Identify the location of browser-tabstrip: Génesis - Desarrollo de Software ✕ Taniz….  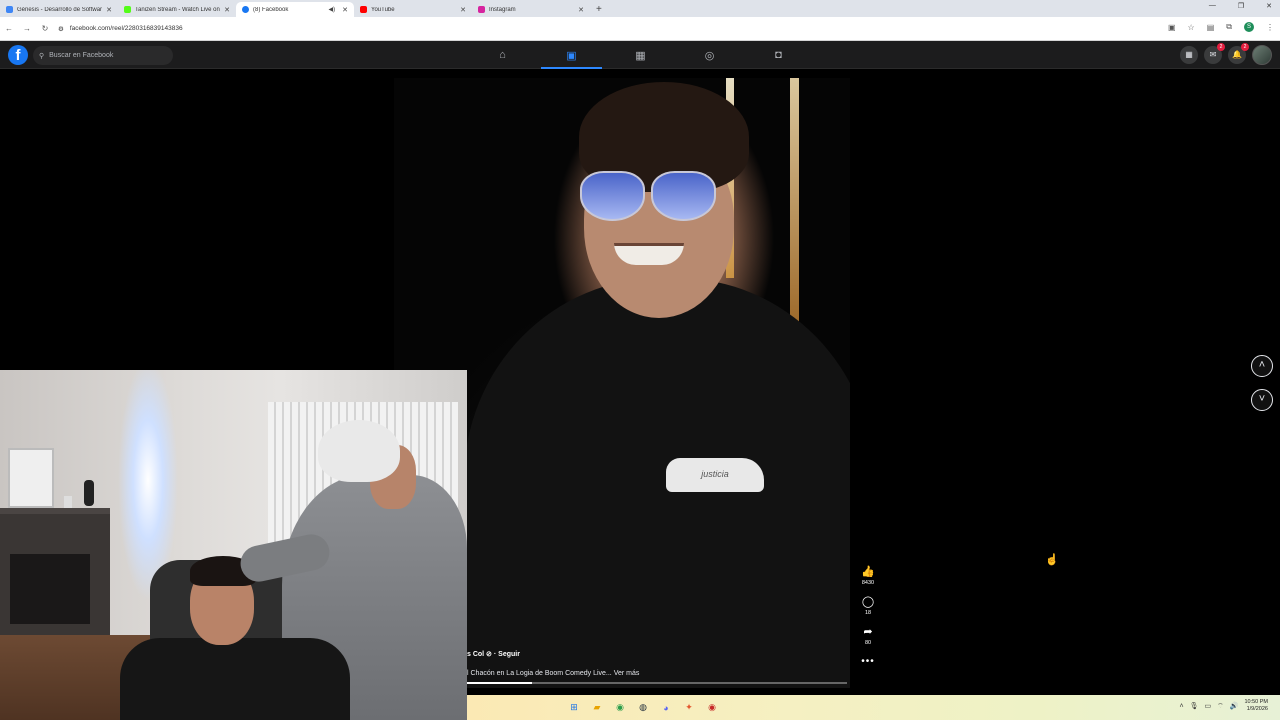
(640, 8).